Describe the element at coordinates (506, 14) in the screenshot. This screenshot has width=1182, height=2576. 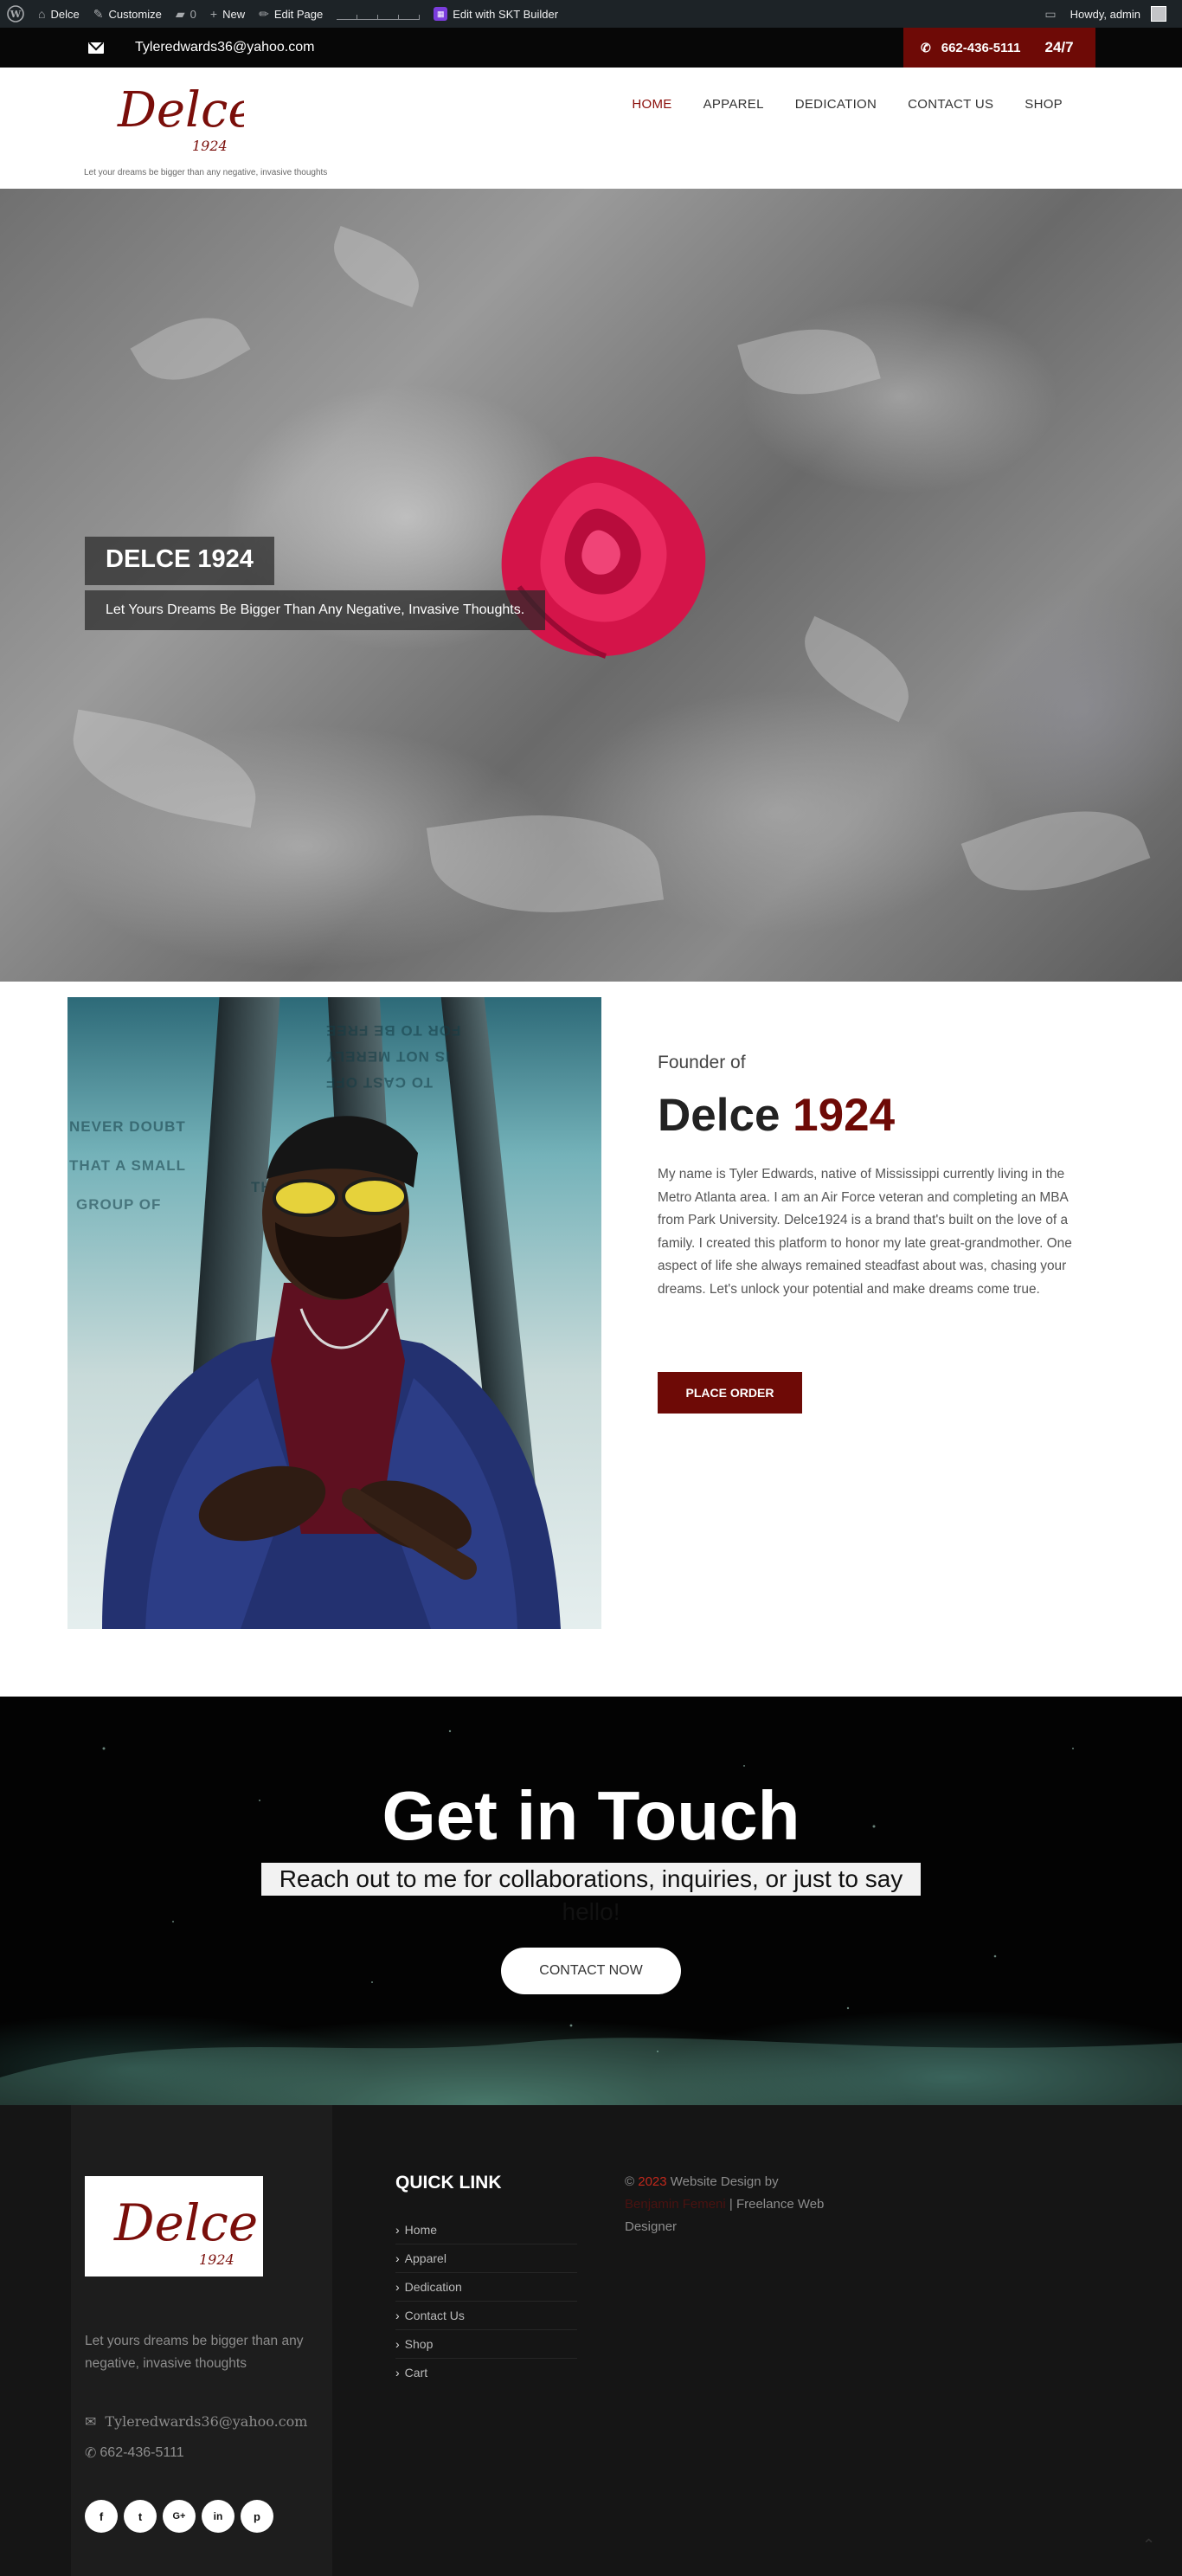
I see `skt-builder-label: Edit with SKT Builder` at that location.